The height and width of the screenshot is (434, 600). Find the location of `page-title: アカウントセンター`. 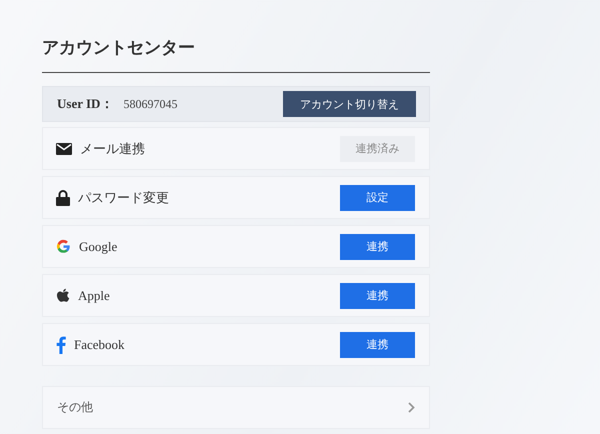

page-title: アカウントセンター is located at coordinates (119, 48).